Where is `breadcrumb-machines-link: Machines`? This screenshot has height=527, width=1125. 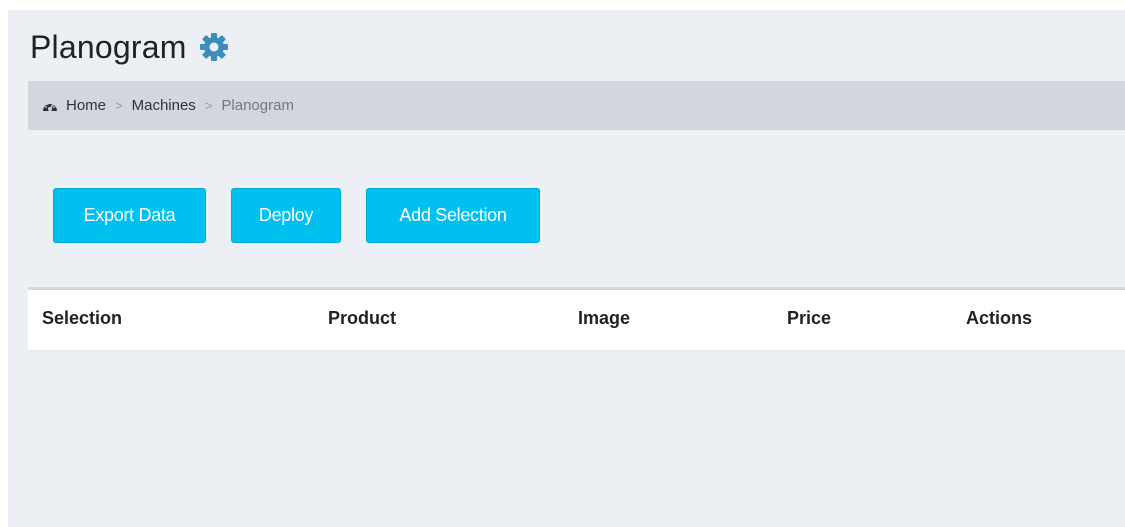 breadcrumb-machines-link: Machines is located at coordinates (164, 105).